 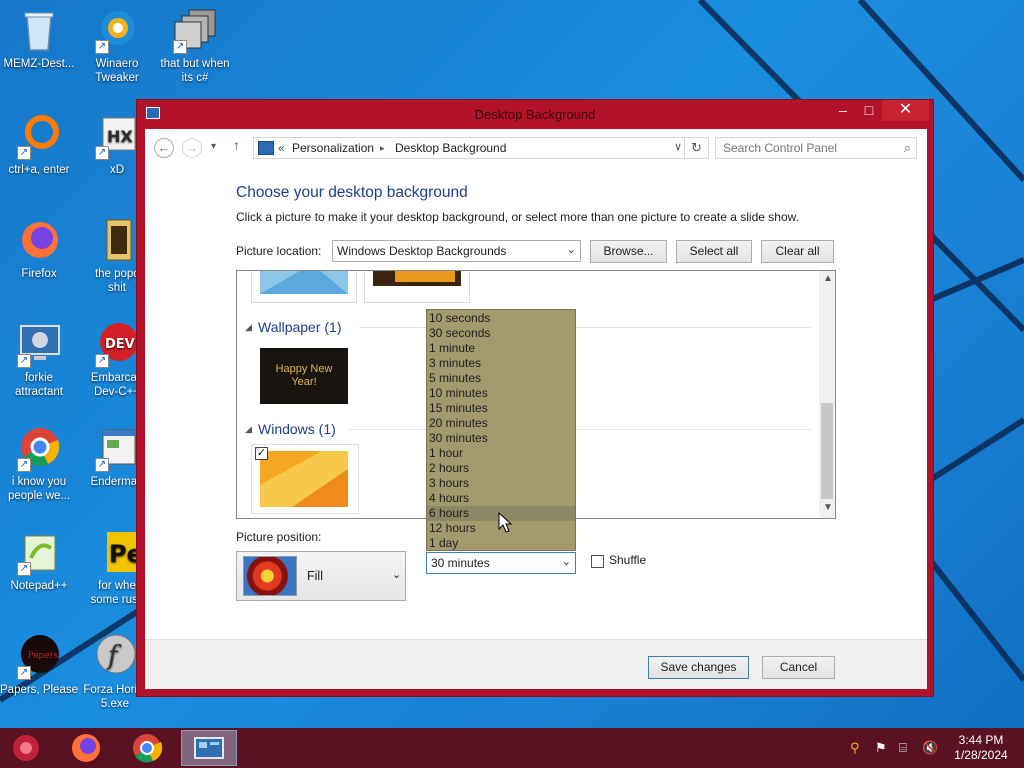 I want to click on orange-ring-icon: ↗, so click(x=39, y=136).